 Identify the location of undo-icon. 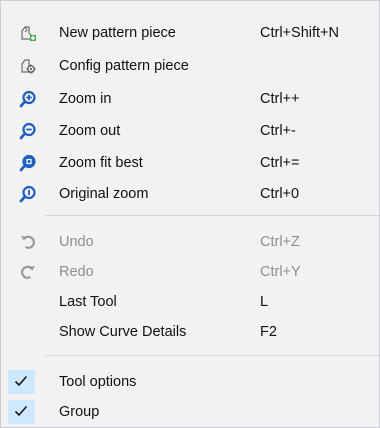
(28, 242).